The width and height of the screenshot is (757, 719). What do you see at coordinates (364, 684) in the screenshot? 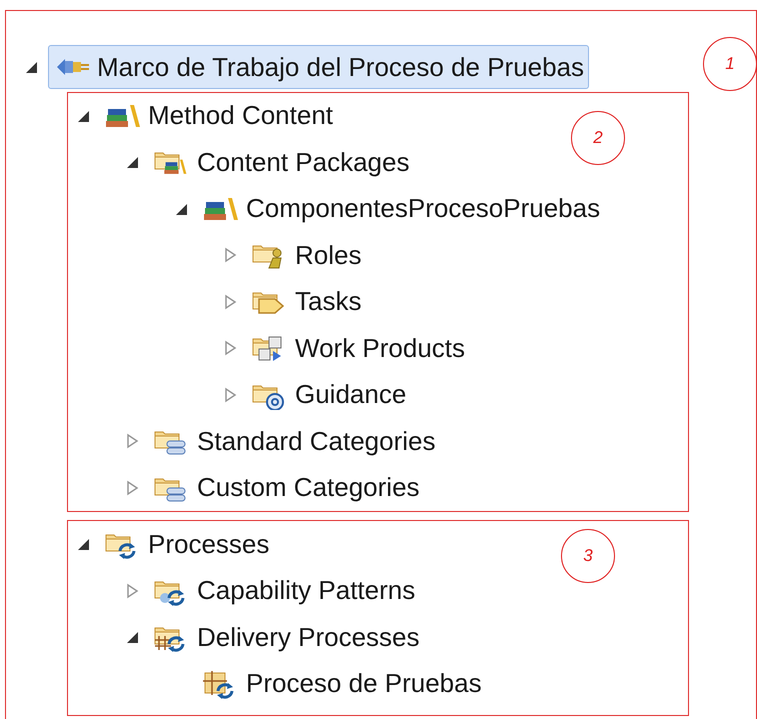
I see `tree-item-label: Proceso de Pruebas` at bounding box center [364, 684].